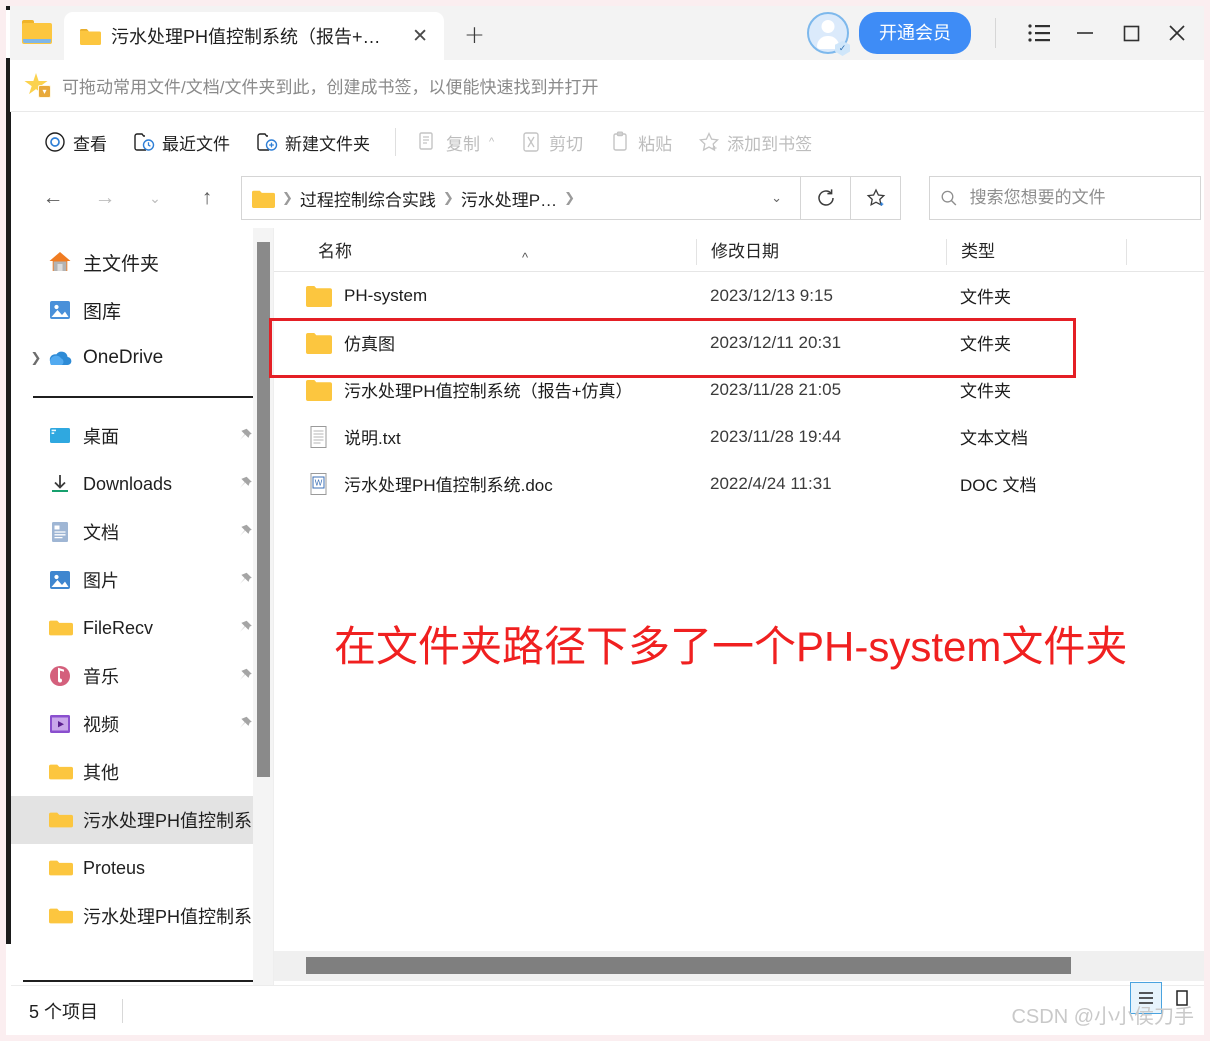 This screenshot has height=1041, width=1210. I want to click on sidebar-item-ph-control-system-2: 污水处理PH值控制系, so click(142, 916).